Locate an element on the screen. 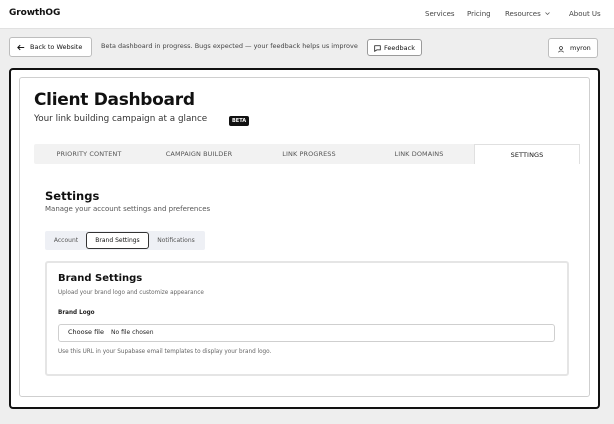  nav-pricing-link: Pricing is located at coordinates (479, 14).